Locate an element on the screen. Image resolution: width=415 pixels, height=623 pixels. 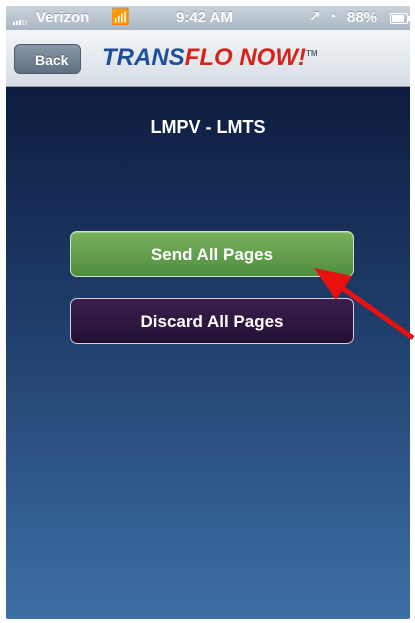
app-logo: TRANSFLO NOW!TM is located at coordinates (210, 58).